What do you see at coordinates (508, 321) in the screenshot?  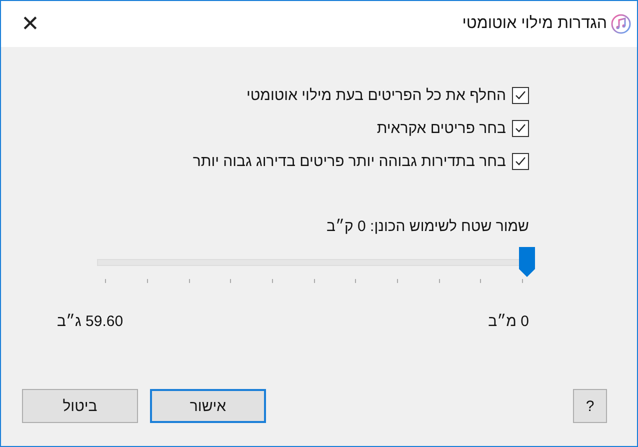 I see `min-label: 0 מ״ב` at bounding box center [508, 321].